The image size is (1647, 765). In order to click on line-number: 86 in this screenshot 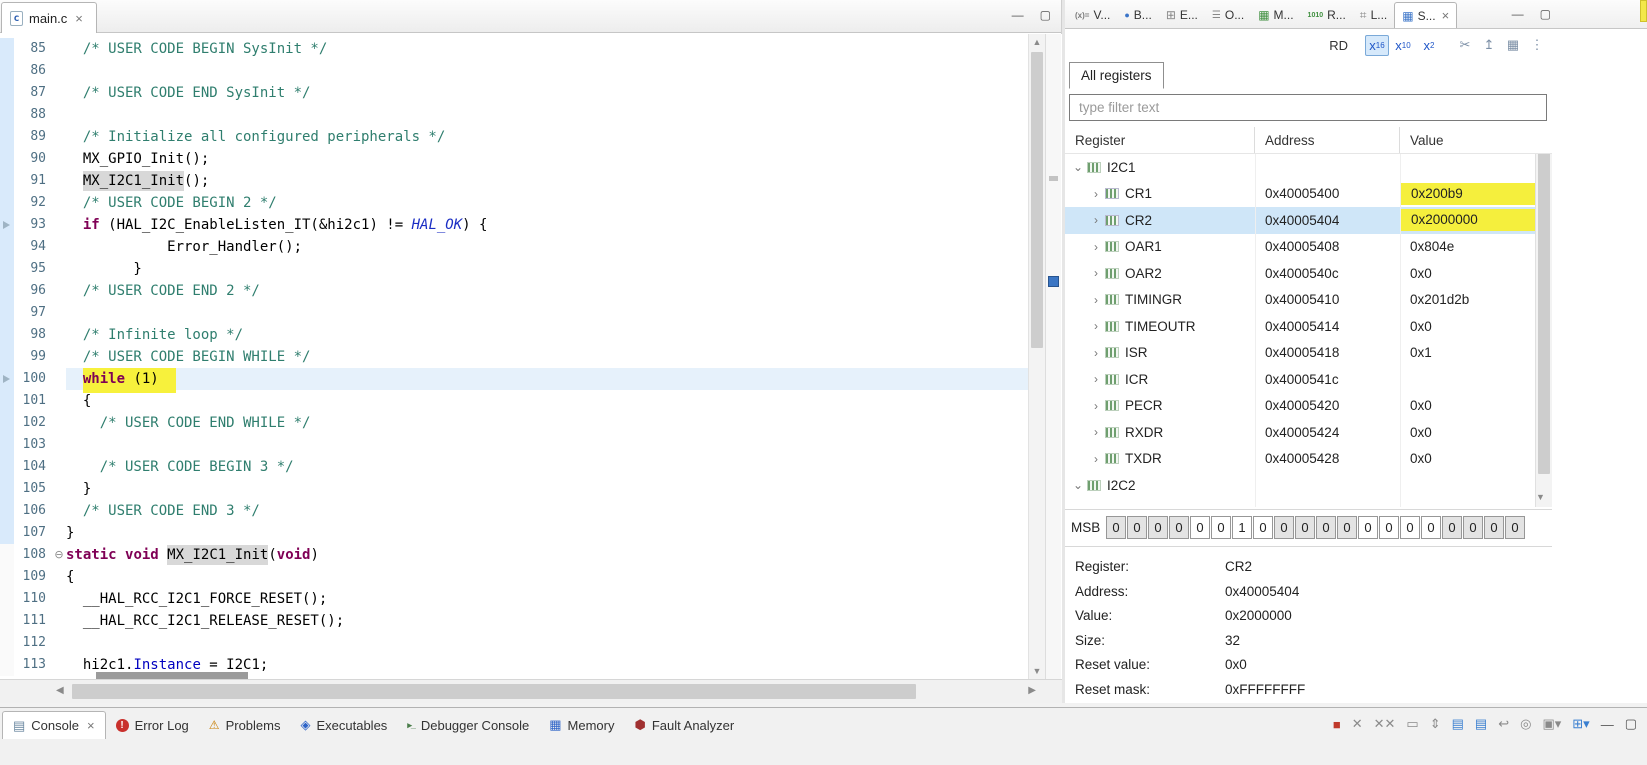, I will do `click(33, 71)`.